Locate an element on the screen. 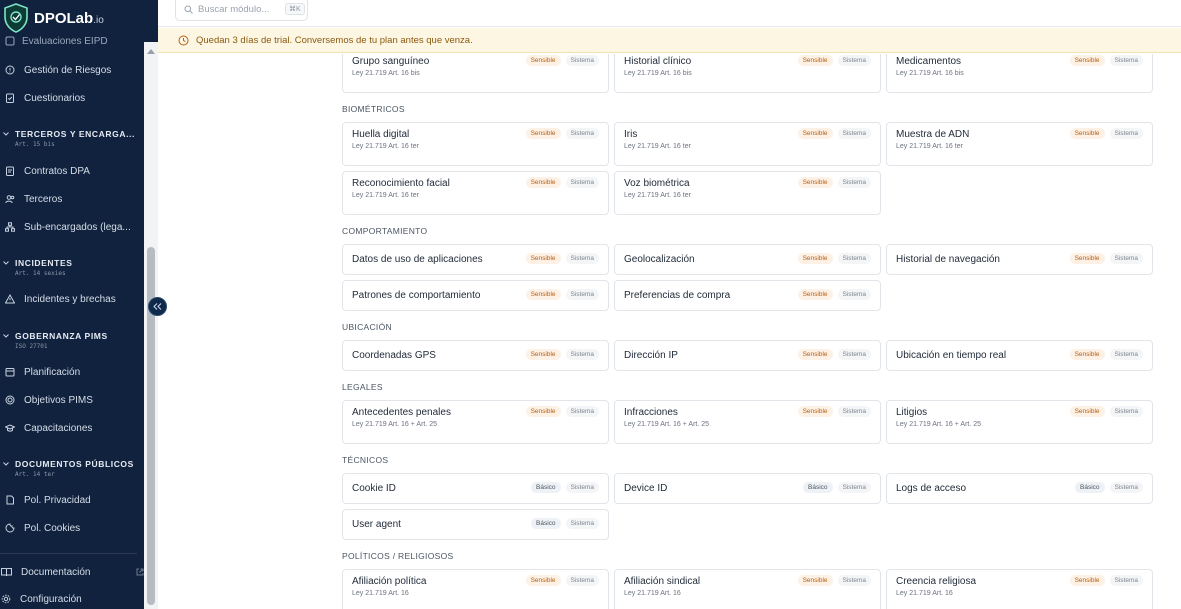 Image resolution: width=1181 pixels, height=609 pixels. section-incidentes: INCIDENTES Art. 14 sexies is located at coordinates (73, 267).